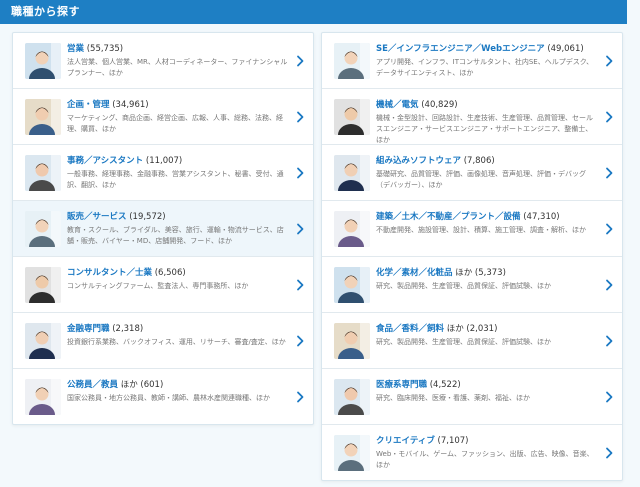  I want to click on category-title: 企画・管理, so click(88, 105).